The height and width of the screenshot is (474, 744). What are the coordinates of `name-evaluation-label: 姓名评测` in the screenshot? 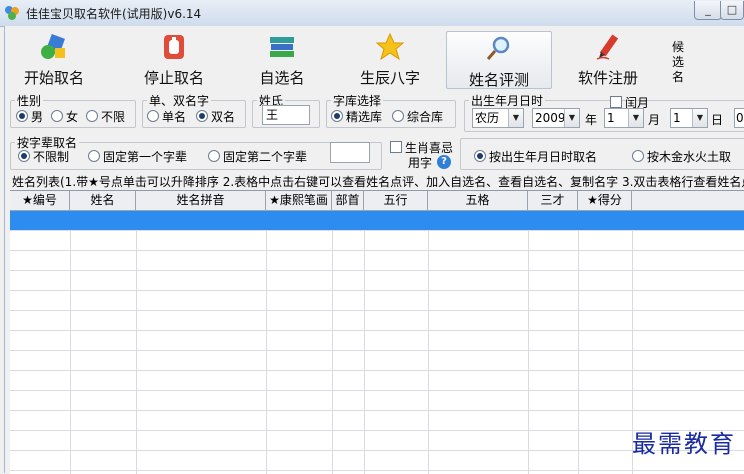 It's located at (498, 80).